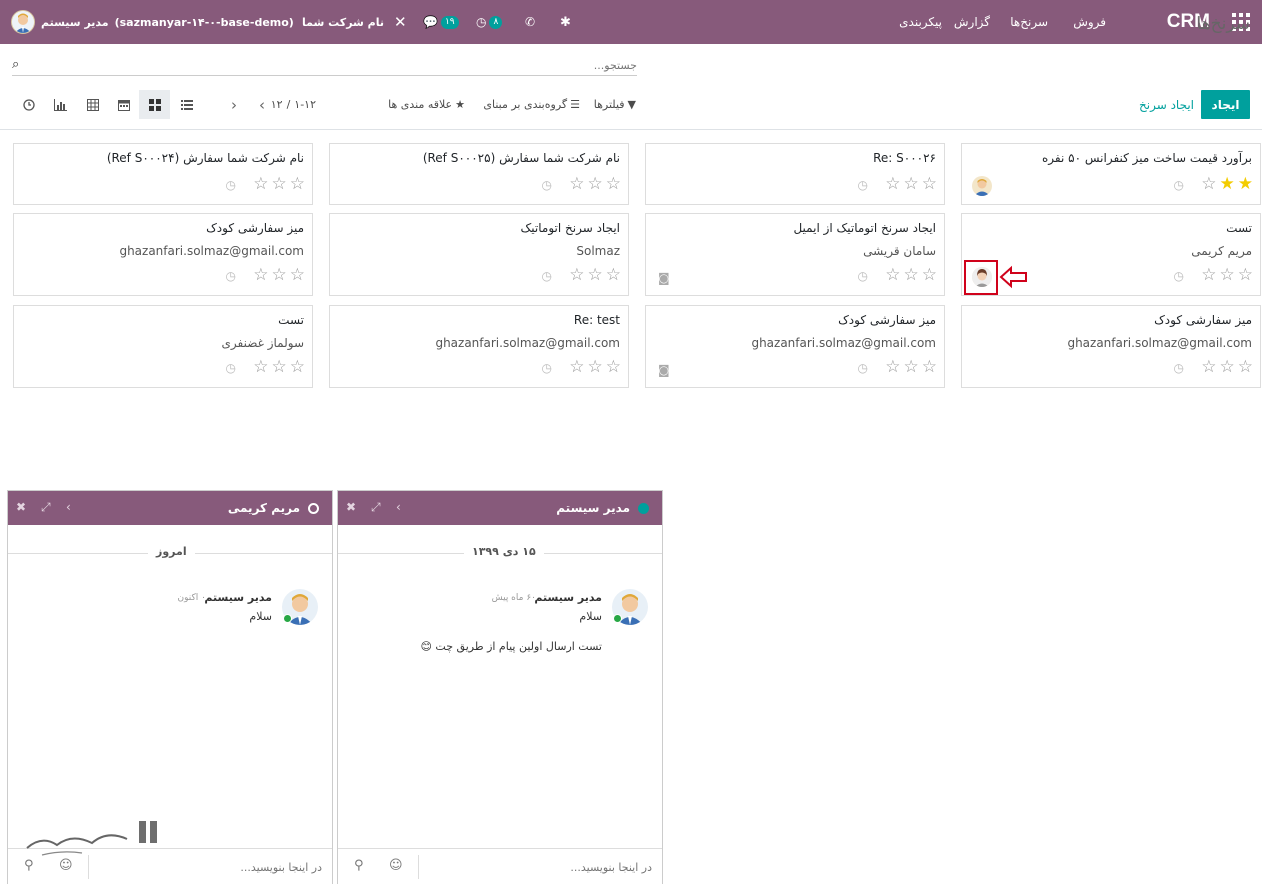 Image resolution: width=1262 pixels, height=884 pixels. I want to click on graph-view-icon, so click(60, 104).